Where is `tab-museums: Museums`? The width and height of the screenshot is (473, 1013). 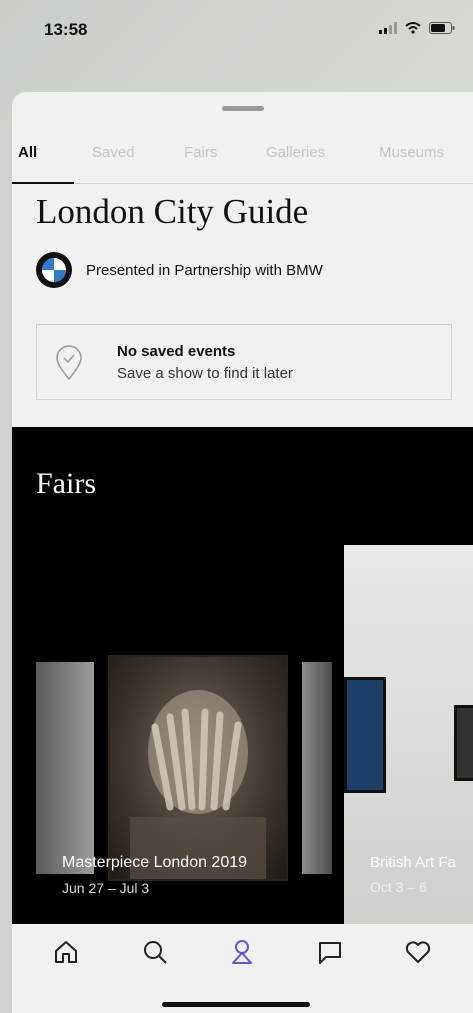
tab-museums: Museums is located at coordinates (411, 152).